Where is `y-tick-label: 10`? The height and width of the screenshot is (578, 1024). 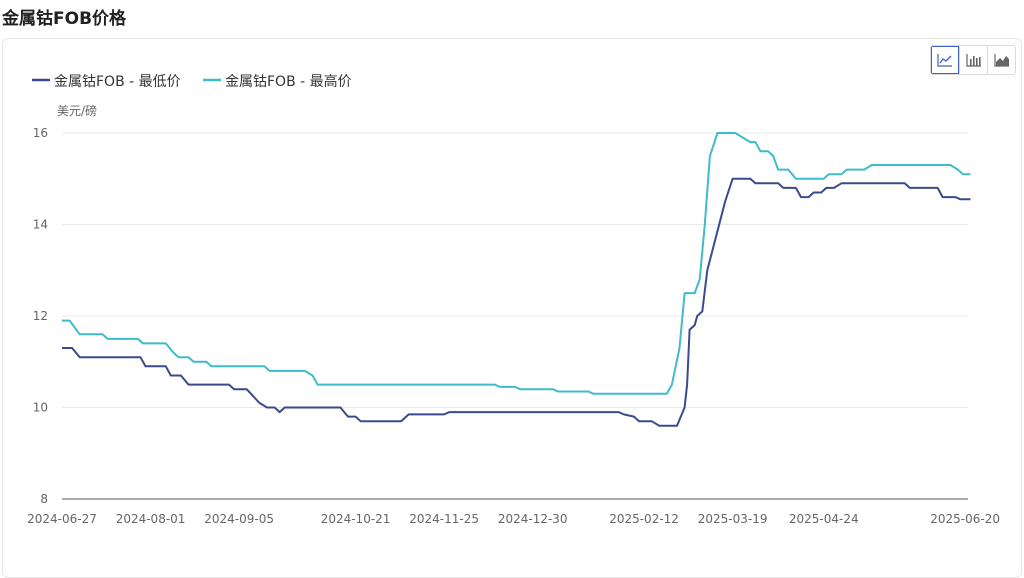 y-tick-label: 10 is located at coordinates (40, 408).